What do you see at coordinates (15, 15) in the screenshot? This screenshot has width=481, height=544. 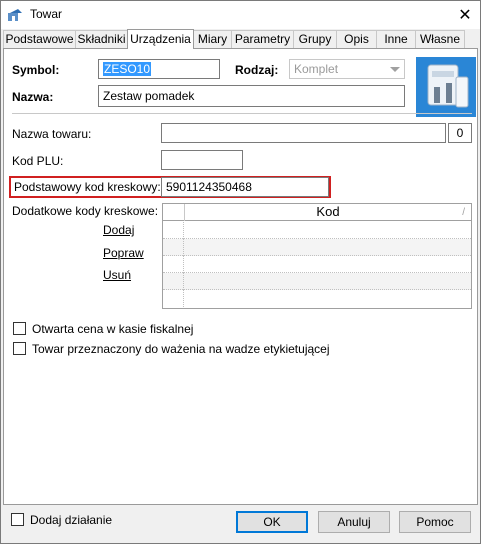 I see `app-icon` at bounding box center [15, 15].